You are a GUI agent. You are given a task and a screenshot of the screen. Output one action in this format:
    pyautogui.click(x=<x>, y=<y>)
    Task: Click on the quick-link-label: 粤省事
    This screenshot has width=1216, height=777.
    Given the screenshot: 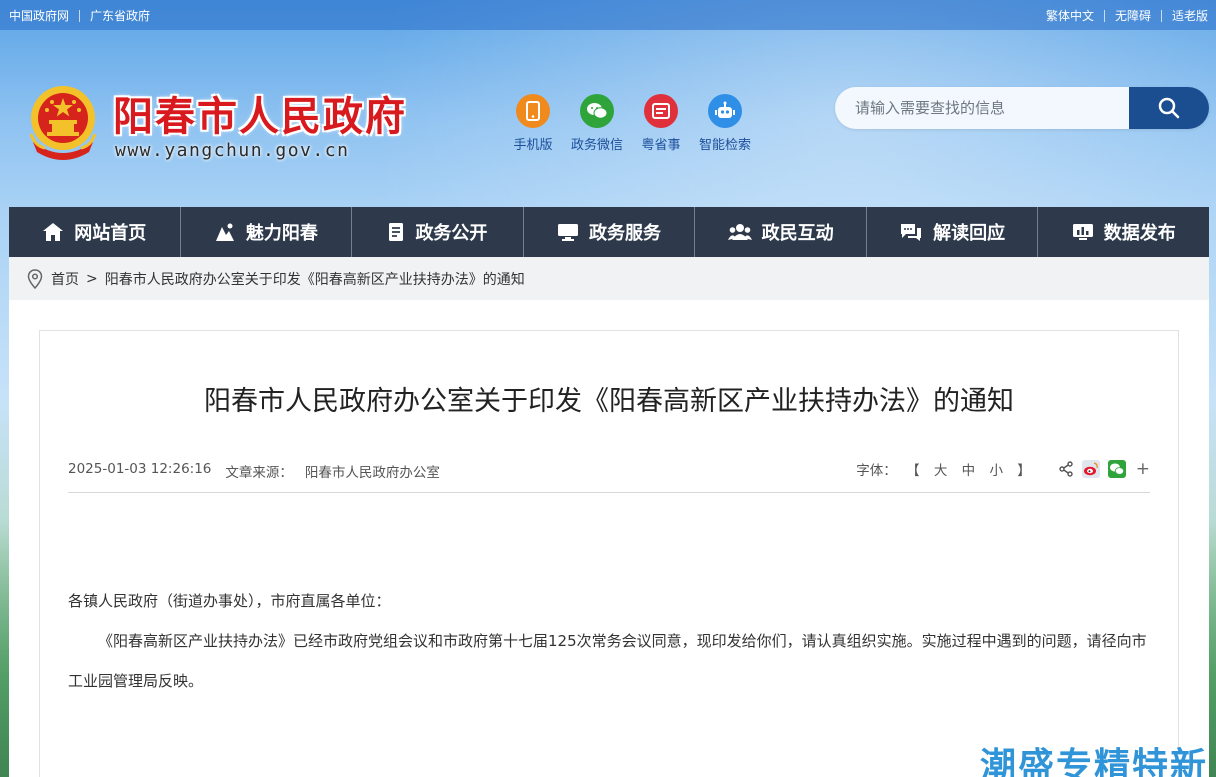 What is the action you would take?
    pyautogui.click(x=661, y=145)
    